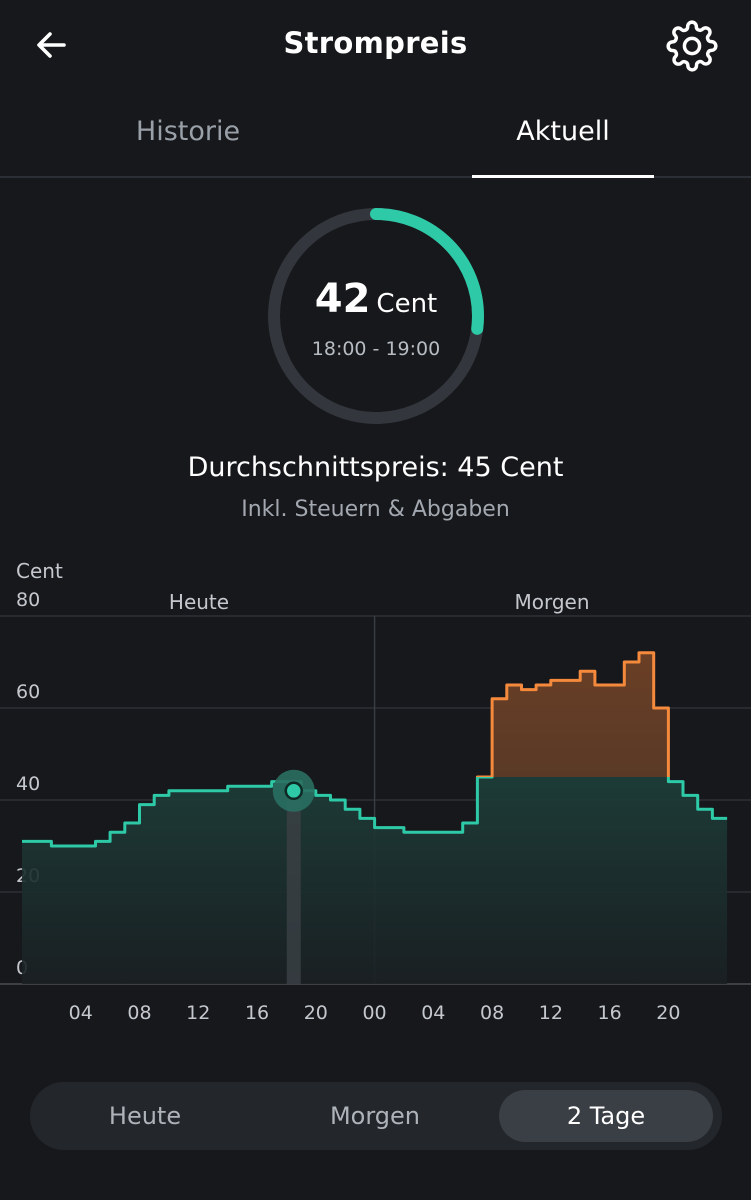 The height and width of the screenshot is (1200, 751). I want to click on gauge-center: 42 Cent 18:00 - 19:00, so click(376, 316).